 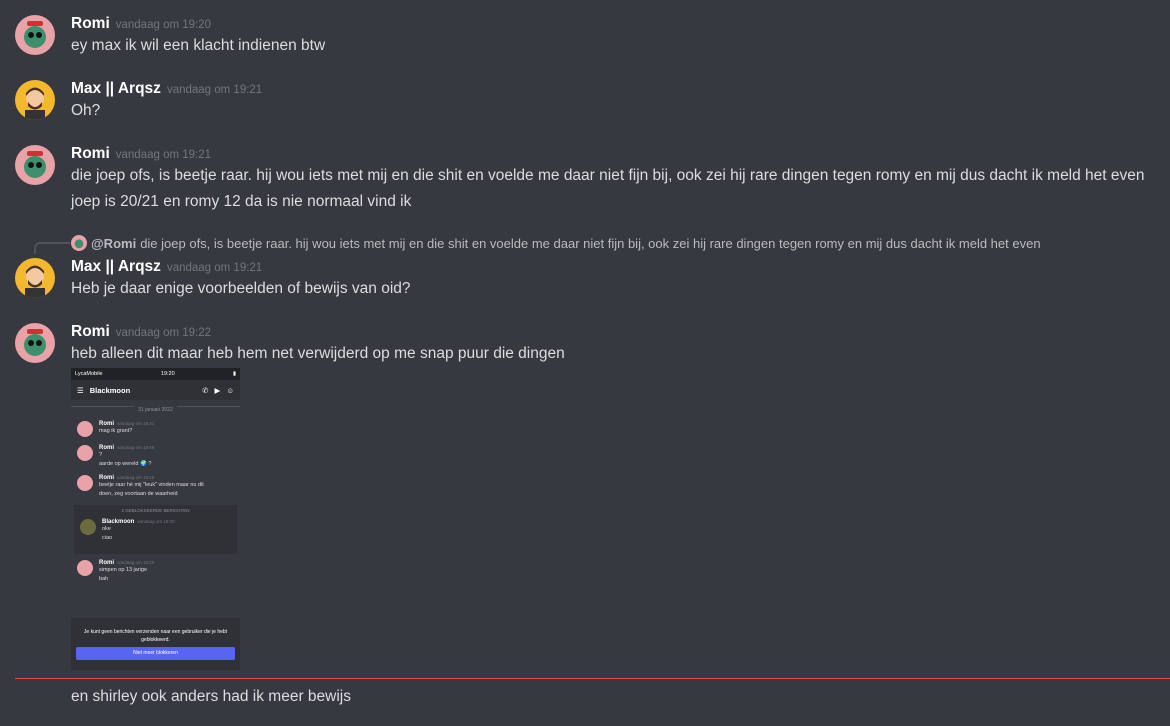 What do you see at coordinates (155, 374) in the screenshot?
I see `phone-status-bar: LycaMobile 19:20 ▮` at bounding box center [155, 374].